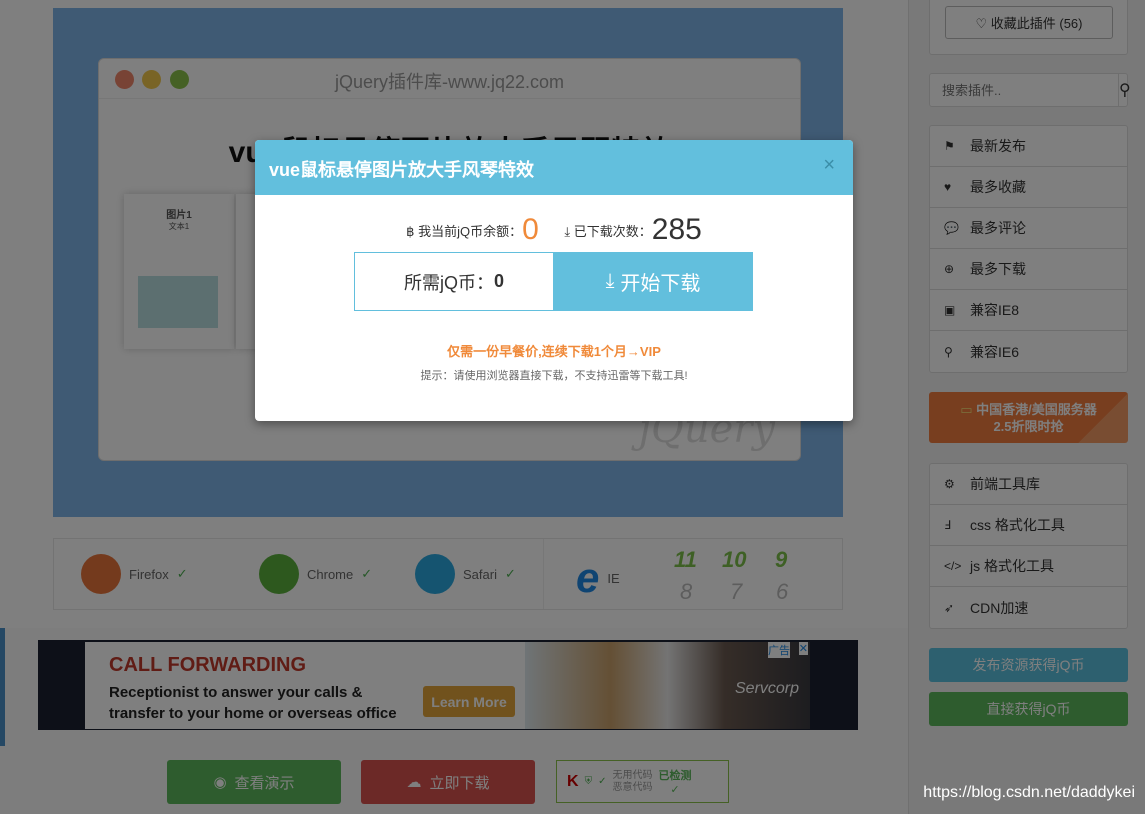 The image size is (1145, 814). Describe the element at coordinates (653, 281) in the screenshot. I see `start-download-button: ⤓ 开始下载` at that location.